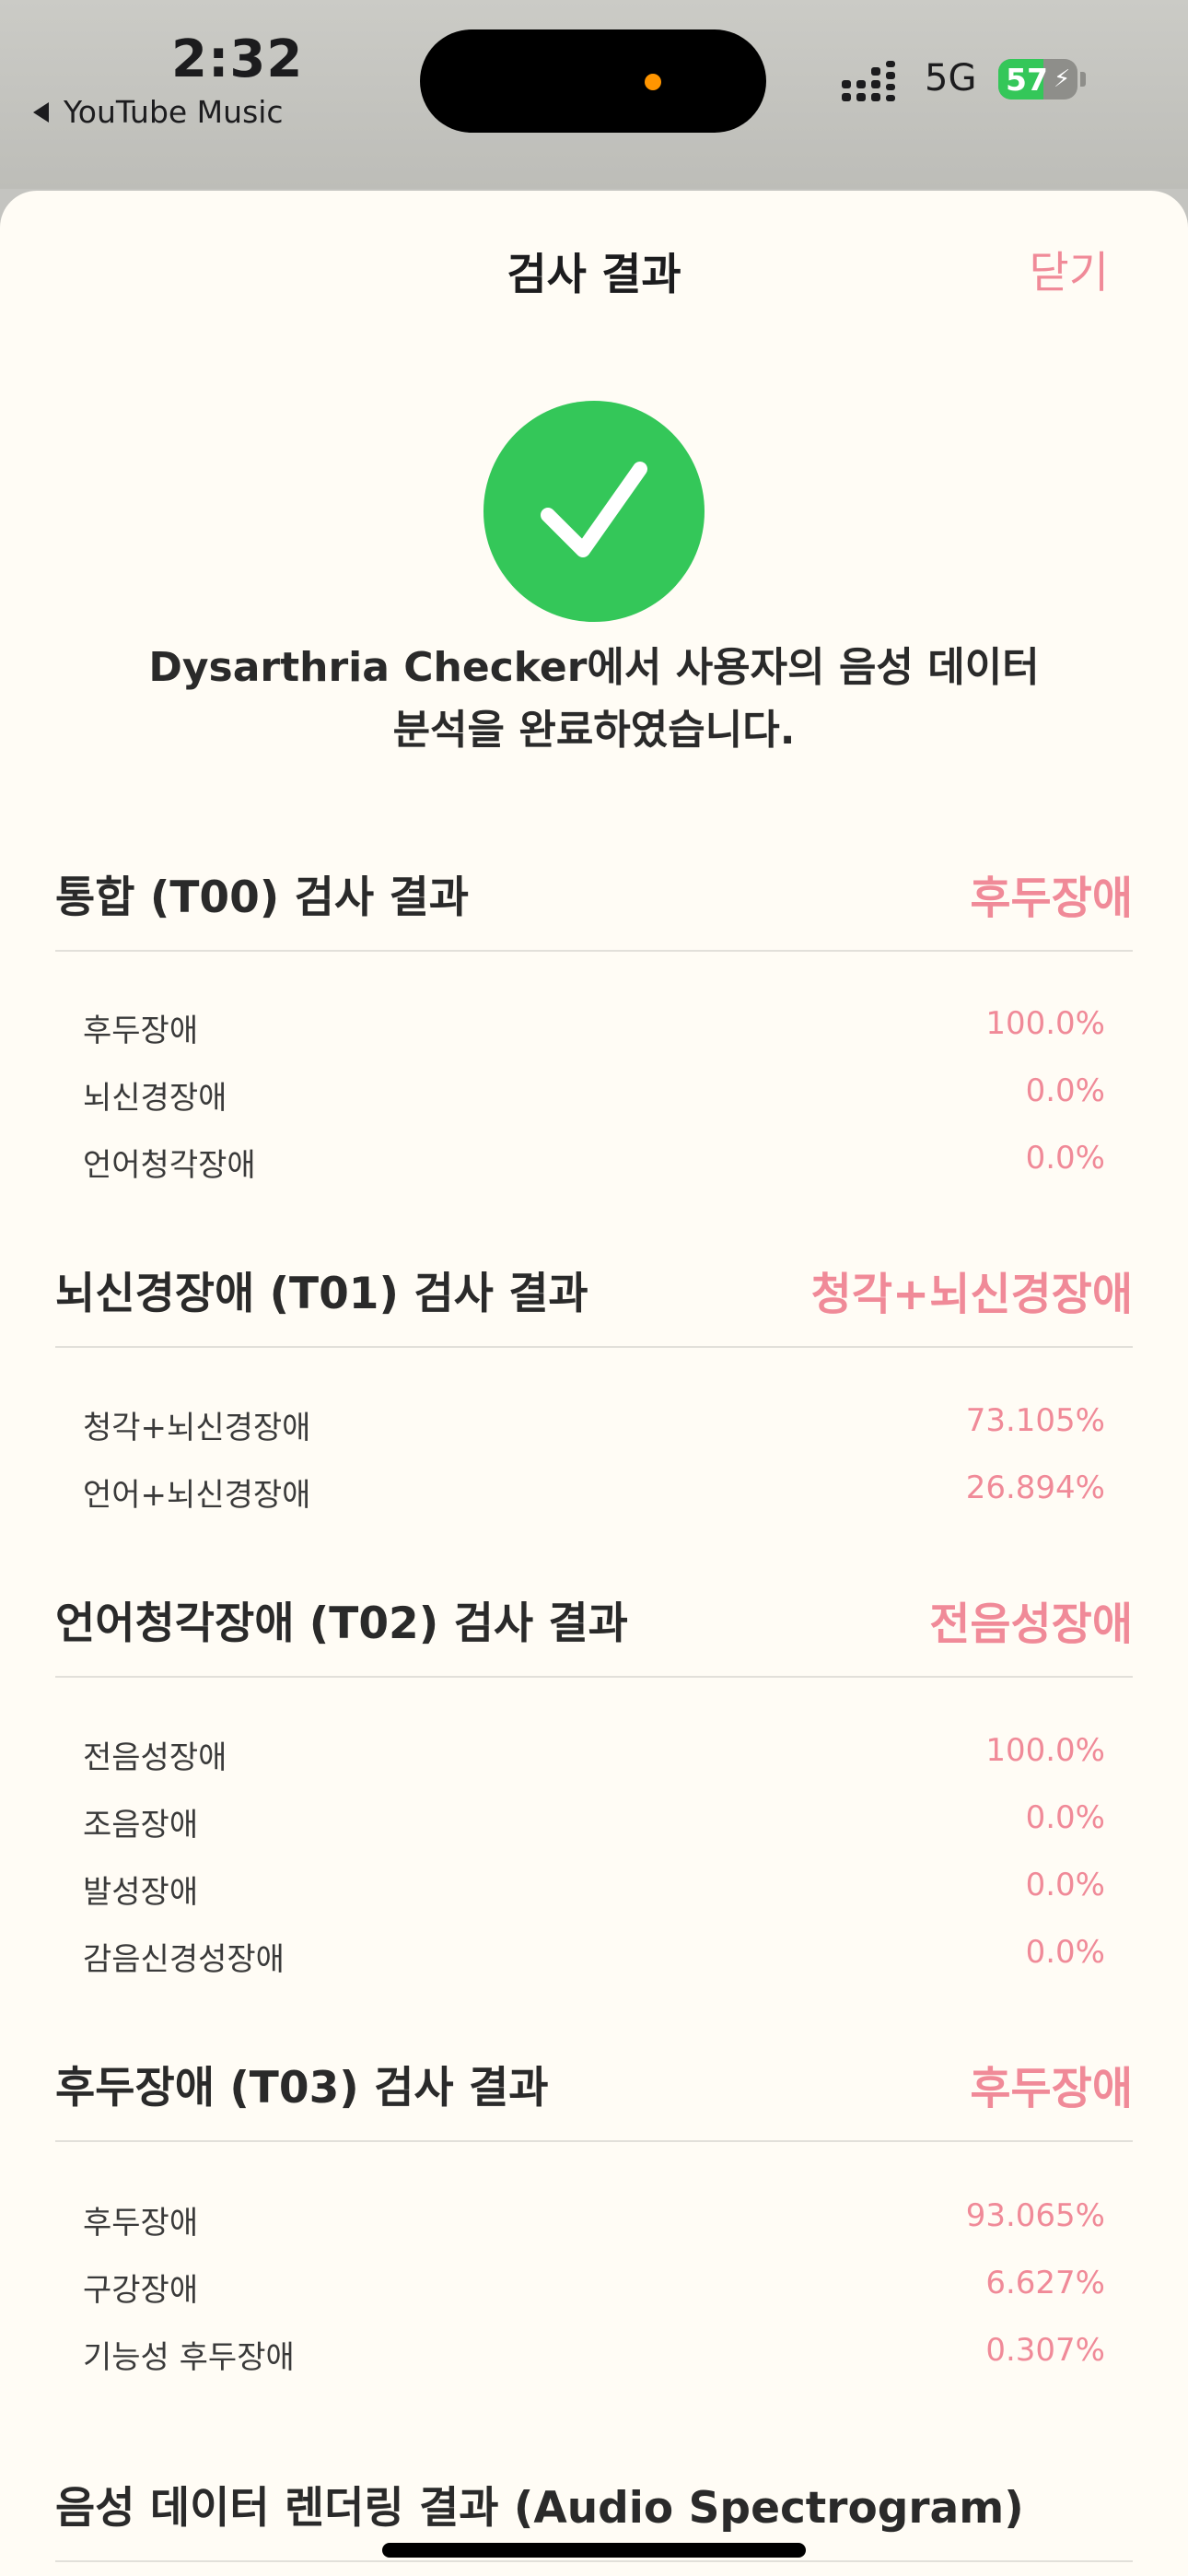 This screenshot has height=2576, width=1188. What do you see at coordinates (1062, 79) in the screenshot?
I see `charging-bolt-icon: ⚡` at bounding box center [1062, 79].